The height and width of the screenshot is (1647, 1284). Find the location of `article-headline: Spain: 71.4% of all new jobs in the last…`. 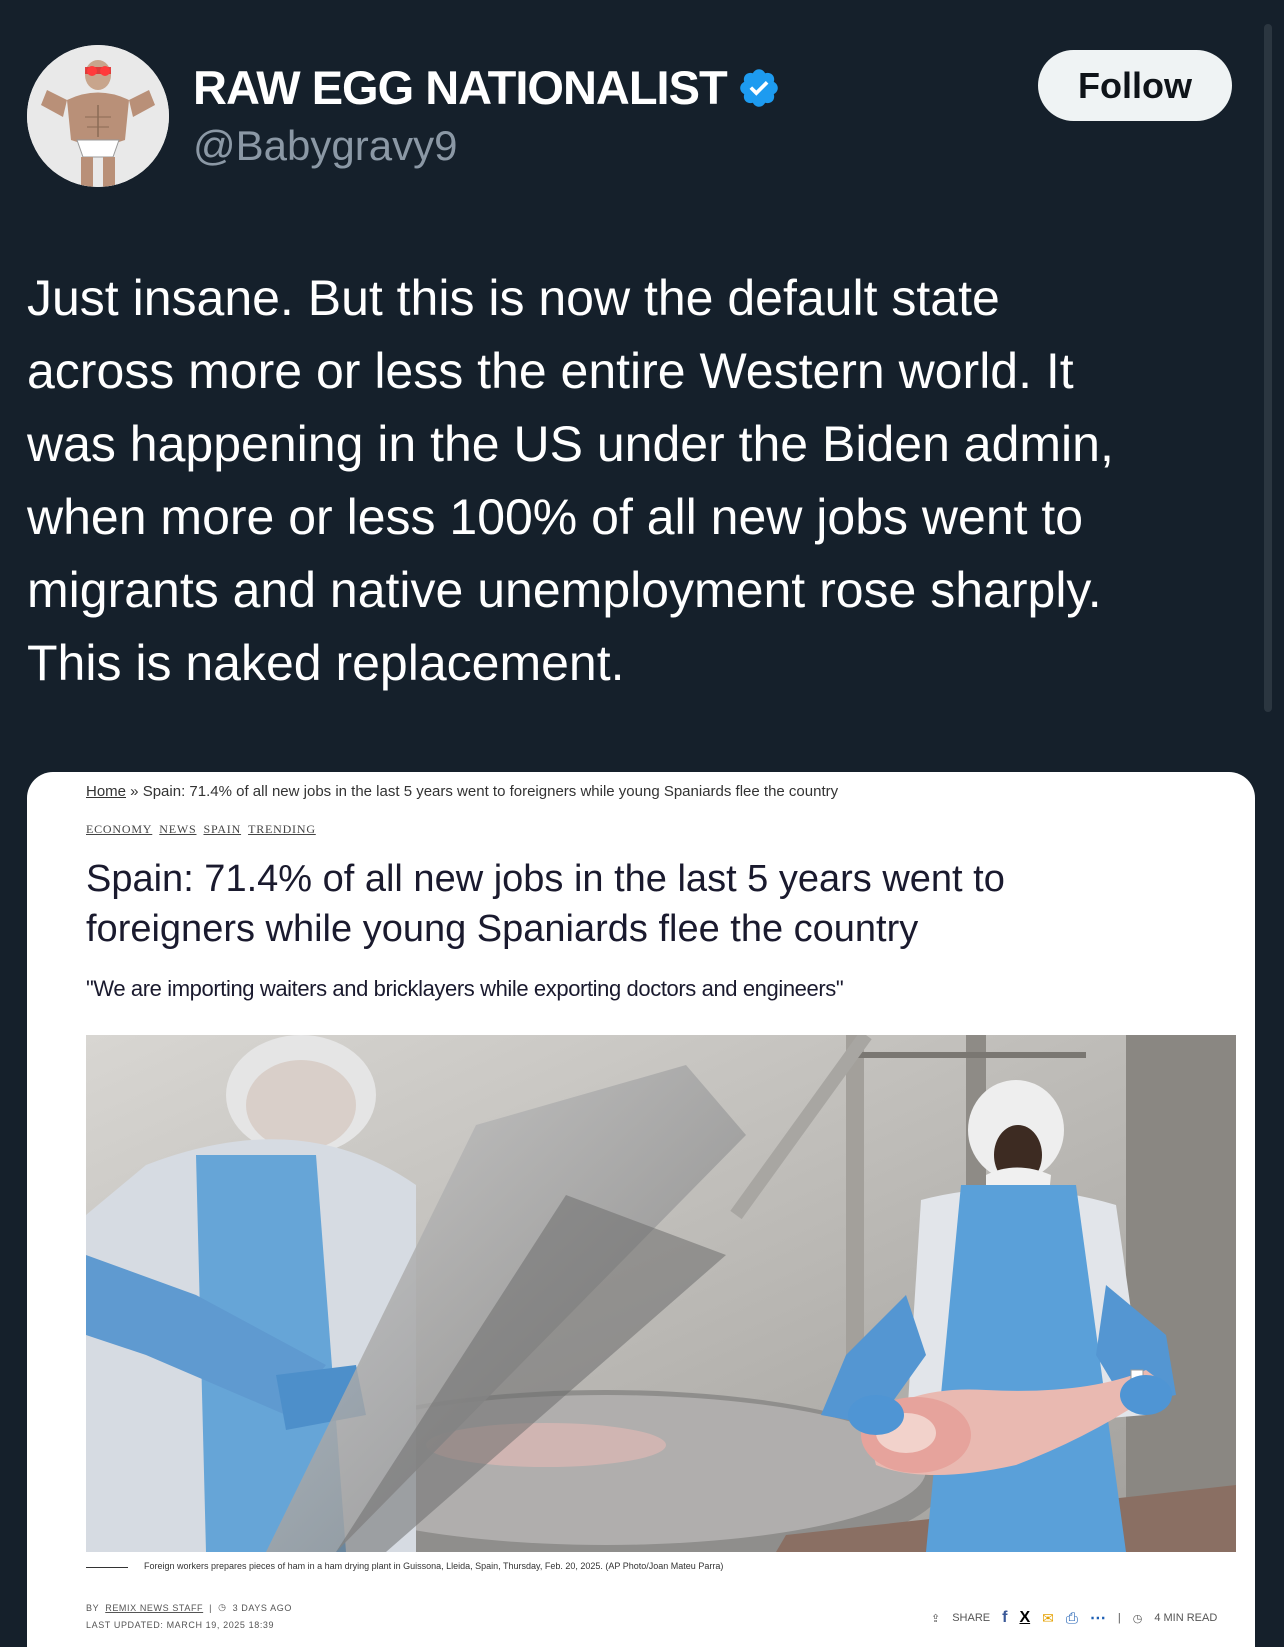

article-headline: Spain: 71.4% of all new jobs in the last… is located at coordinates (636, 904).